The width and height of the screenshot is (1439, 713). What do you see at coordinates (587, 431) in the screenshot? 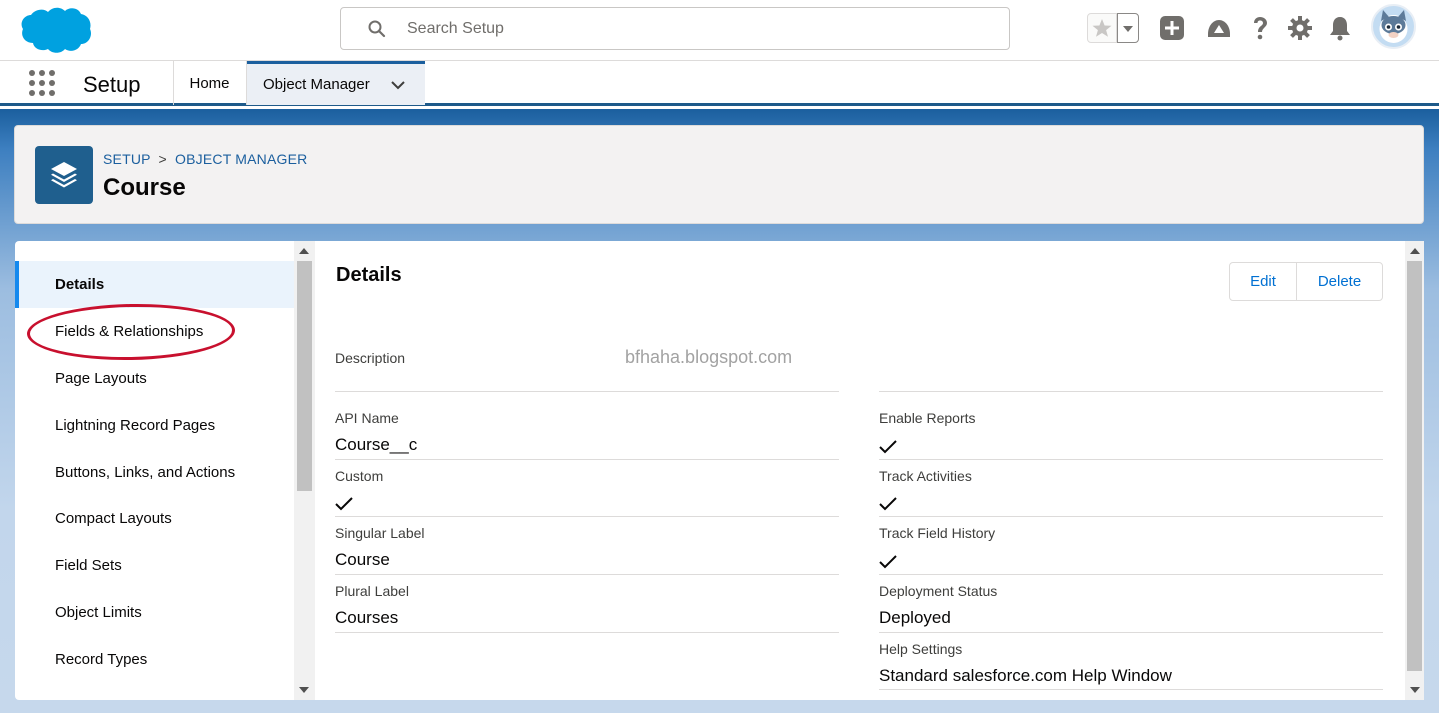
I see `field-api-name: API Name Course__c` at bounding box center [587, 431].